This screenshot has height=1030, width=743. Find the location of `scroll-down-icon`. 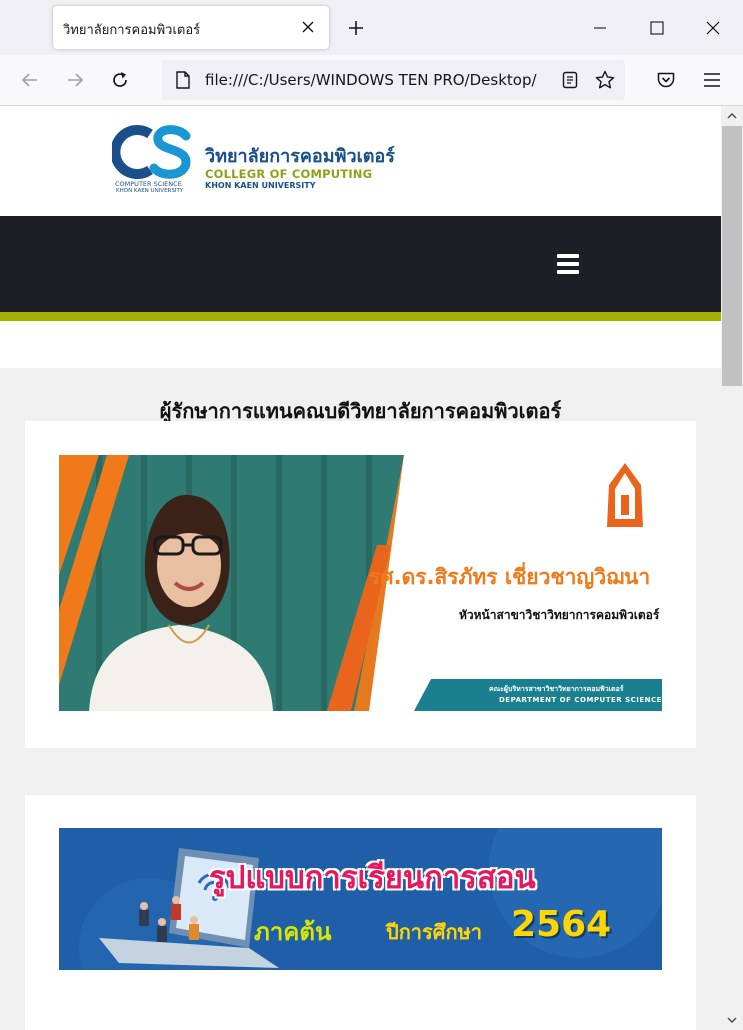

scroll-down-icon is located at coordinates (732, 1020).